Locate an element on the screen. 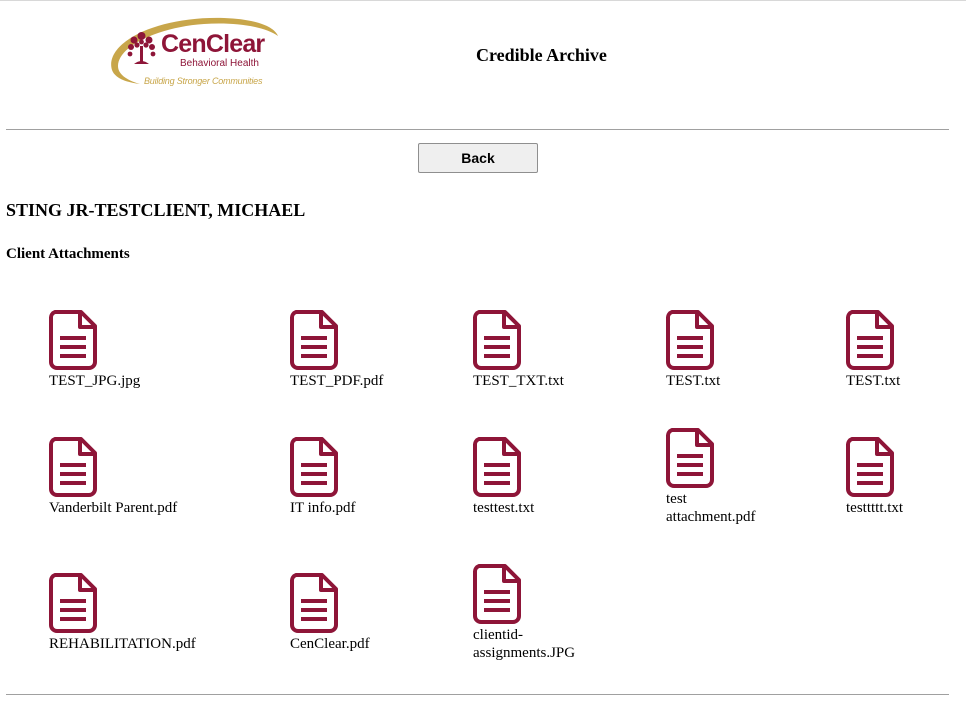  attachment-item: test attachment.pdf is located at coordinates (711, 476).